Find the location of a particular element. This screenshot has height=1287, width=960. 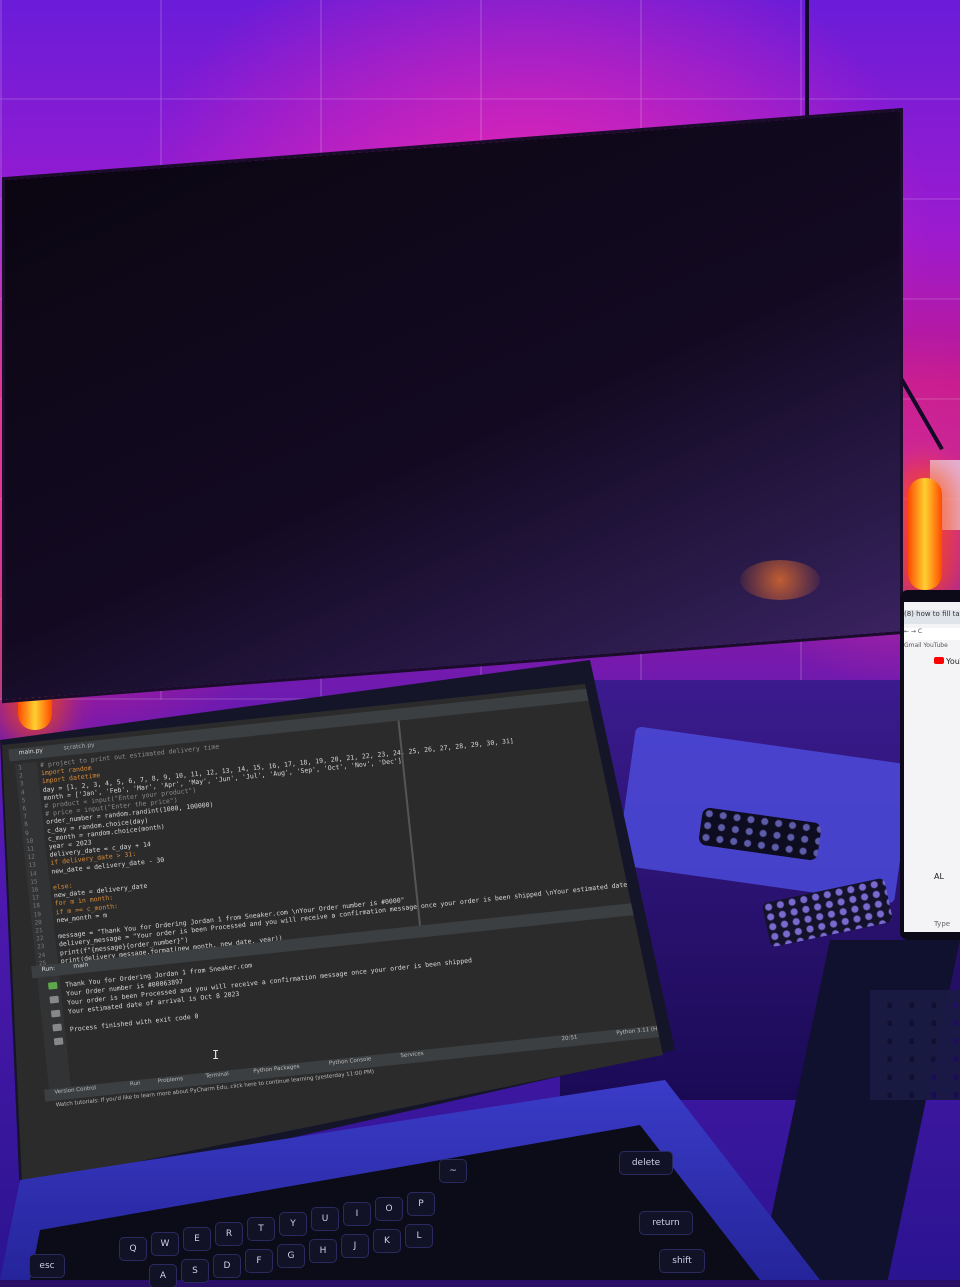

key: I is located at coordinates (357, 1214).